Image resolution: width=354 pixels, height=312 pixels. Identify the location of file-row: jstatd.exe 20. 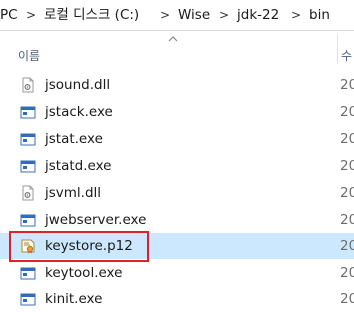
(177, 166).